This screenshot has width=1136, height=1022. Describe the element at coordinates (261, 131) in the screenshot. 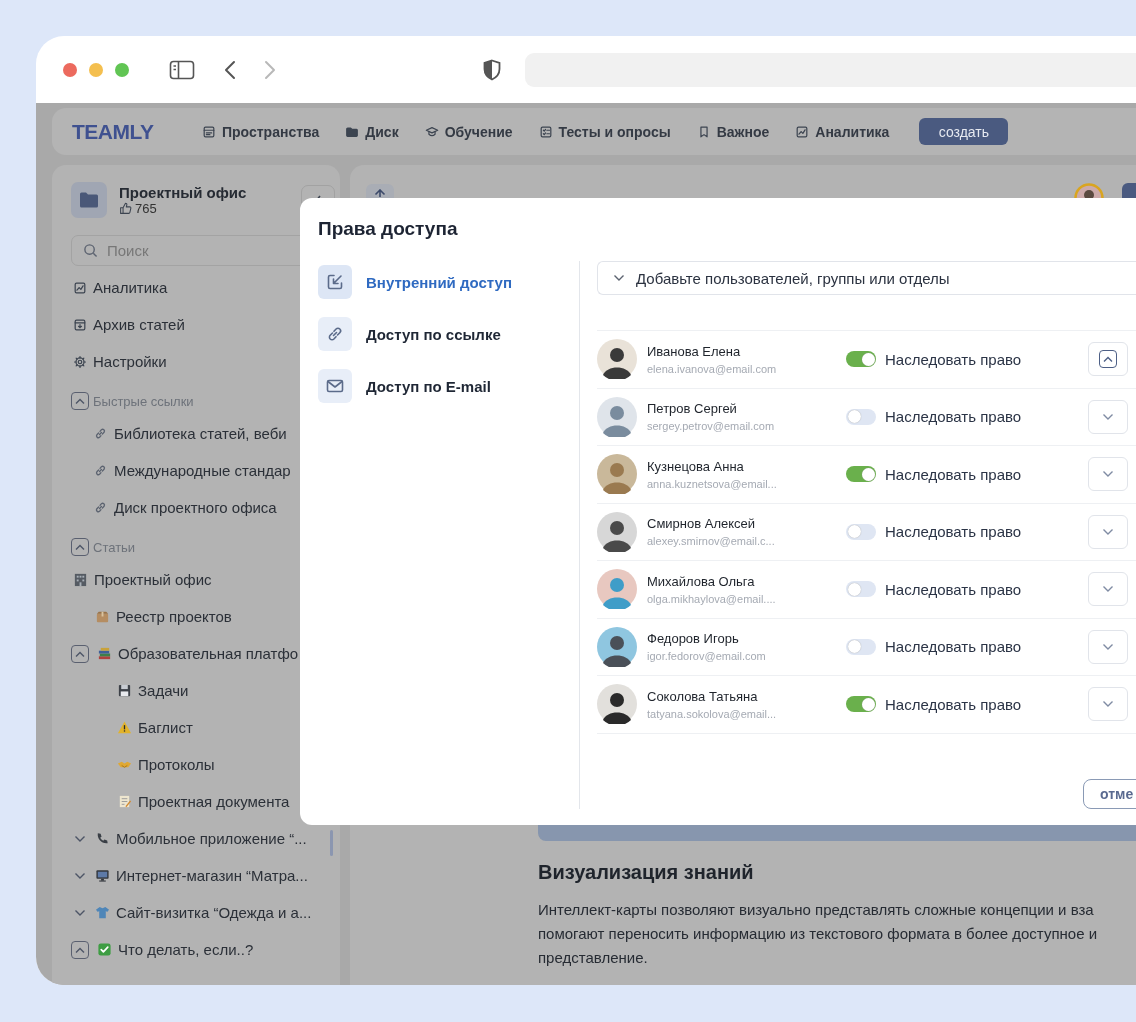

I see `nav-link: Пространства` at that location.